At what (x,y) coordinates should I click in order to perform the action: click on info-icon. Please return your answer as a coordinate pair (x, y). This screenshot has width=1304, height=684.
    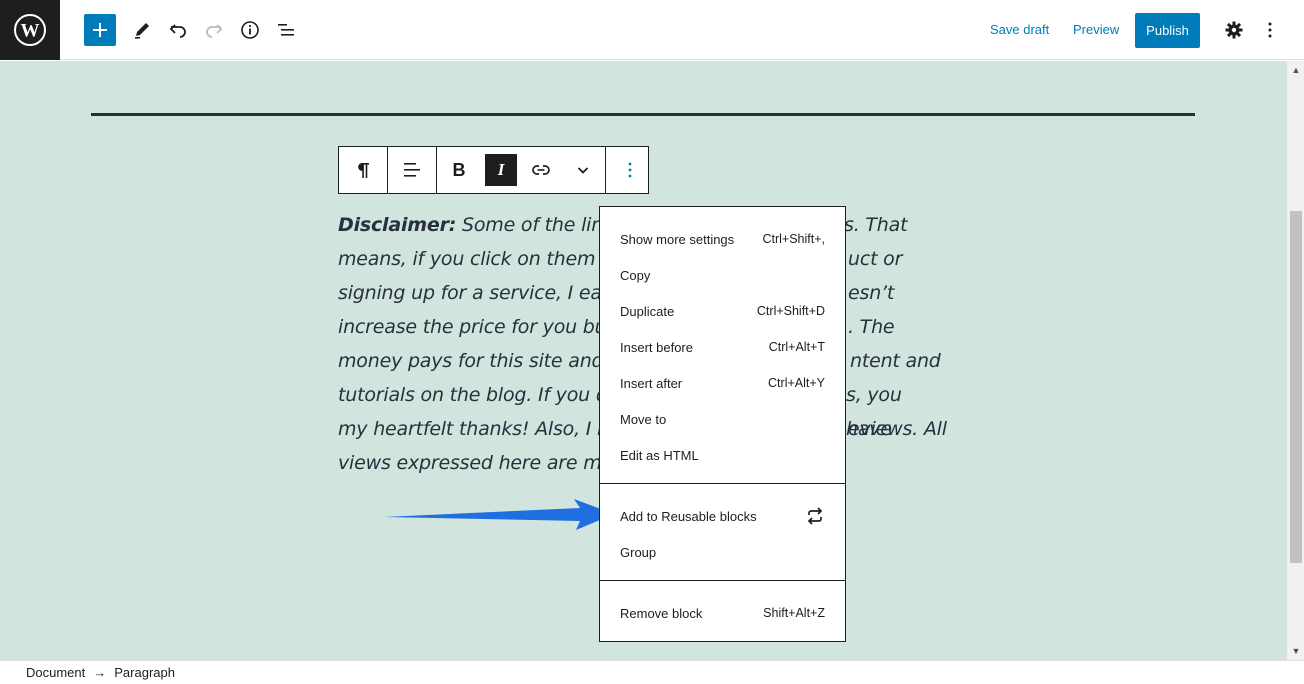
    Looking at the image, I should click on (250, 30).